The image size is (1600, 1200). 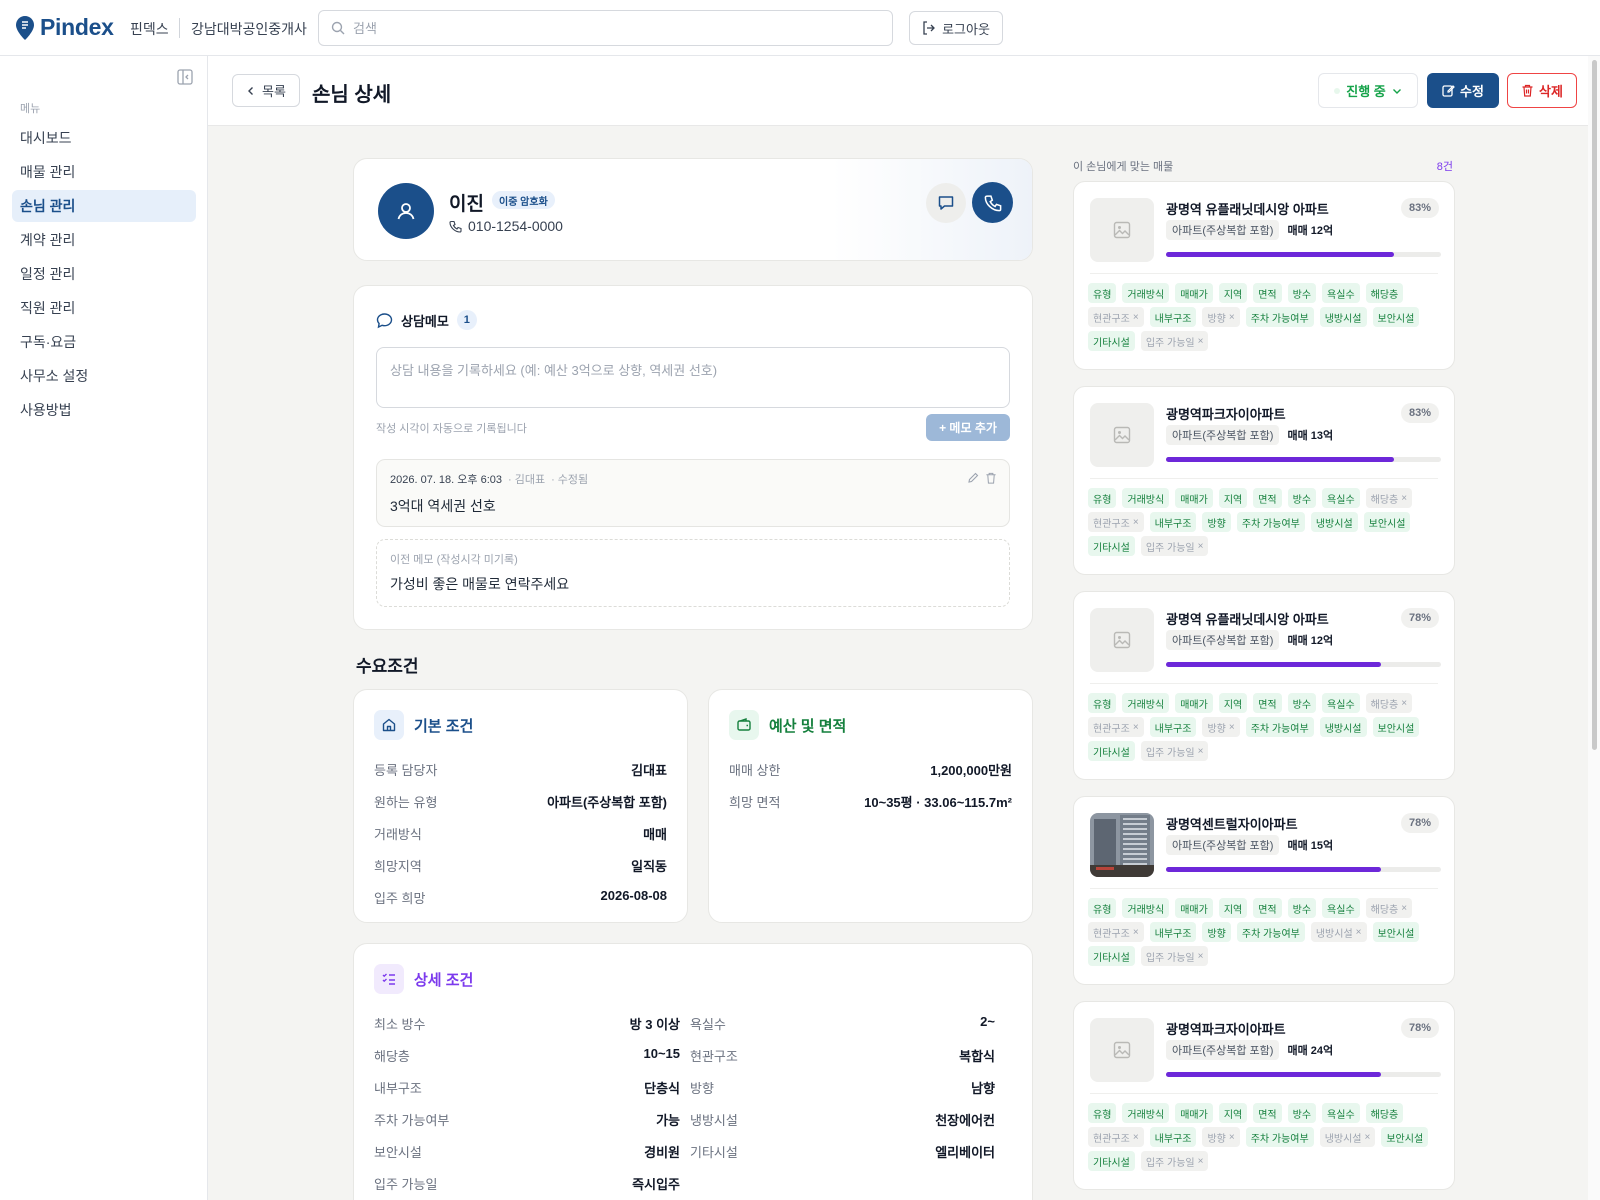 What do you see at coordinates (451, 429) in the screenshot?
I see `memo-hint: 작성 시각이 자동으로 기록됩니다` at bounding box center [451, 429].